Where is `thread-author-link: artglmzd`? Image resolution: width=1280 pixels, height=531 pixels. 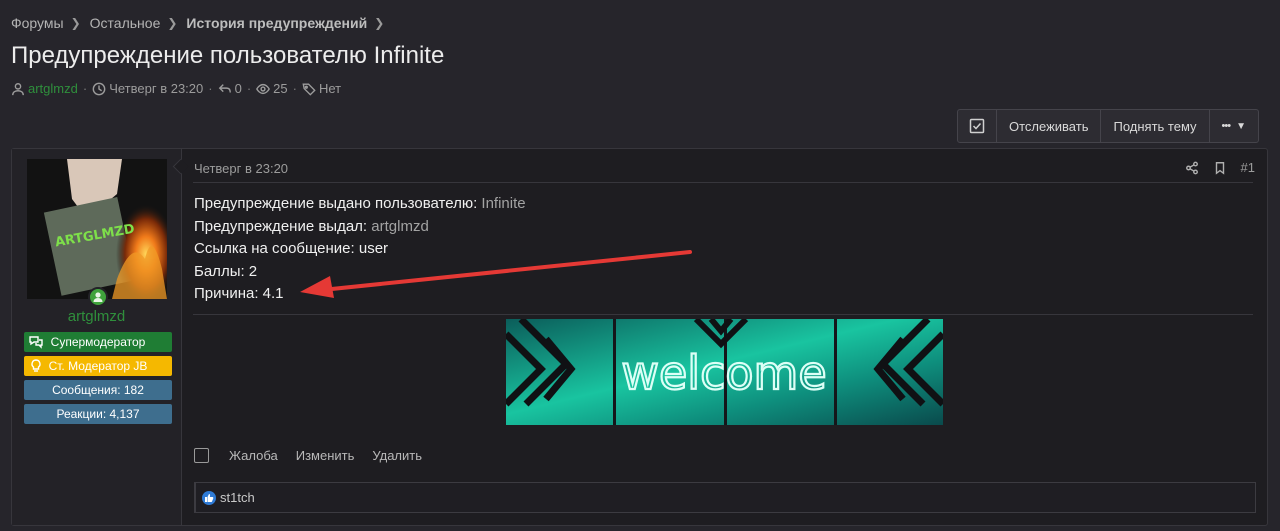 thread-author-link: artglmzd is located at coordinates (53, 88).